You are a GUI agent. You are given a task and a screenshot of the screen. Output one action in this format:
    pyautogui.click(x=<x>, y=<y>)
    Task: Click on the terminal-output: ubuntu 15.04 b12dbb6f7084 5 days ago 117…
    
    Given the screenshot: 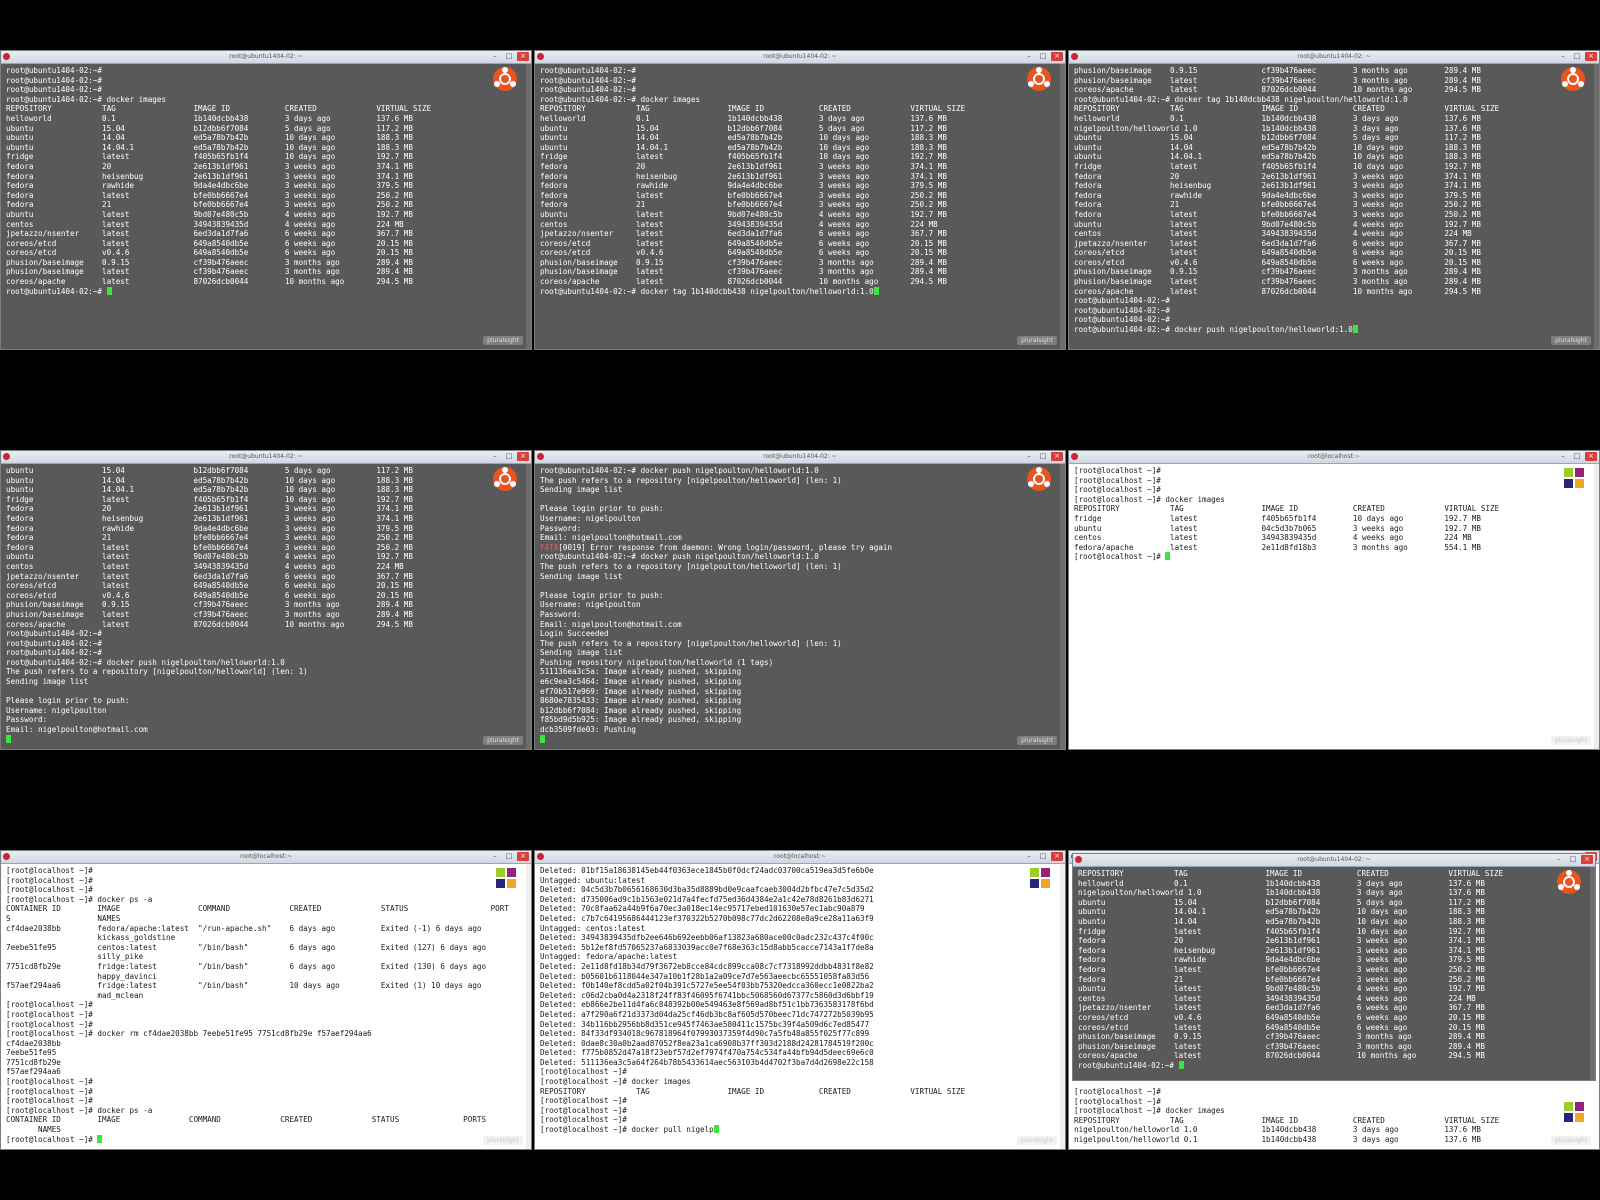 What is the action you would take?
    pyautogui.click(x=258, y=605)
    